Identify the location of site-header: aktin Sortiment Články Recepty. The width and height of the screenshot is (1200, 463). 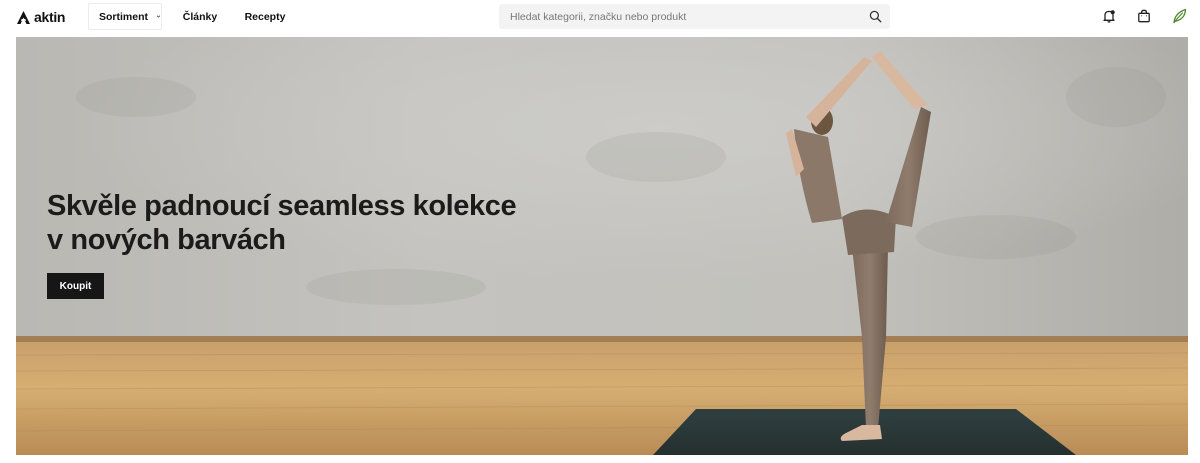
(600, 17).